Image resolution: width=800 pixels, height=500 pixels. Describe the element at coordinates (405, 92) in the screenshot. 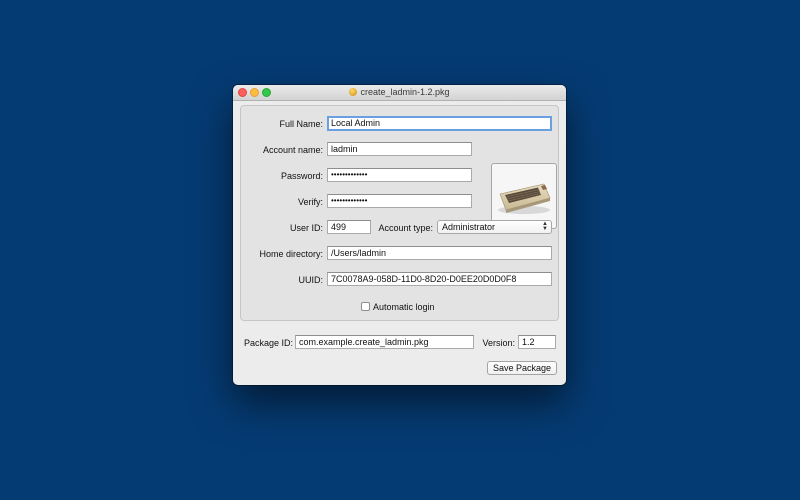

I see `window-title: create_ladmin-1.2.pkg` at that location.